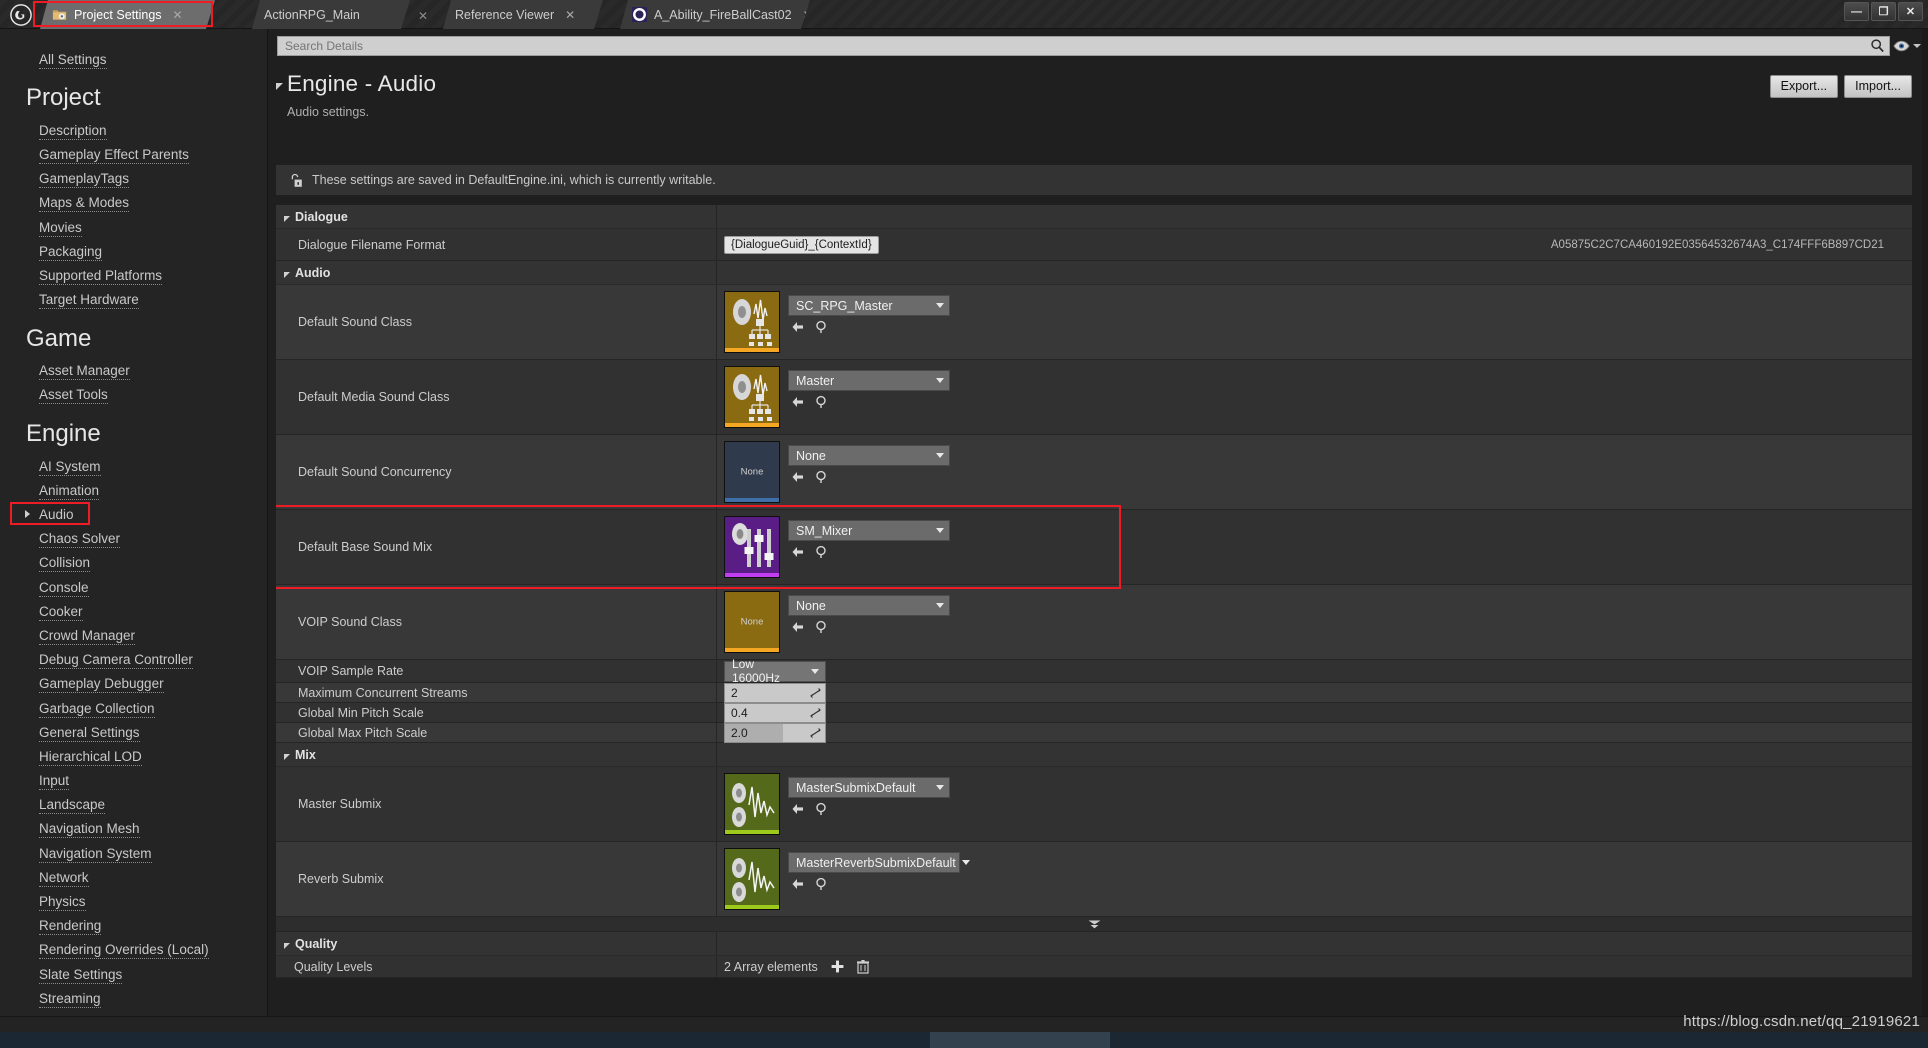 The image size is (1928, 1048). Describe the element at coordinates (133, 829) in the screenshot. I see `sidebar-item-navigation-mesh: Navigation Mesh` at that location.